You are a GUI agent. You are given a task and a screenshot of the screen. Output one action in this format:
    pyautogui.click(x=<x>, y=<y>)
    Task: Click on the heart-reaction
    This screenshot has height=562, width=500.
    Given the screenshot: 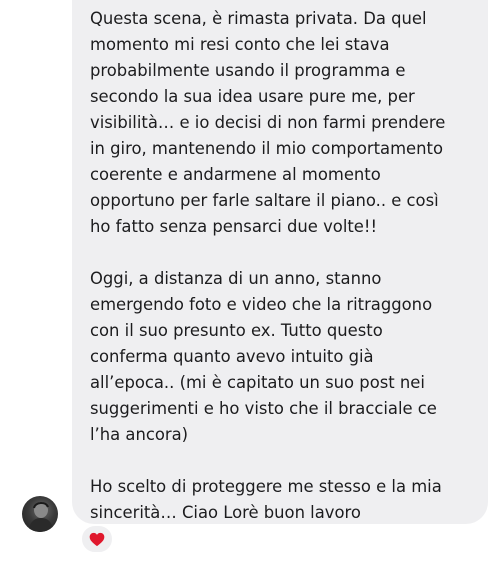 What is the action you would take?
    pyautogui.click(x=97, y=539)
    